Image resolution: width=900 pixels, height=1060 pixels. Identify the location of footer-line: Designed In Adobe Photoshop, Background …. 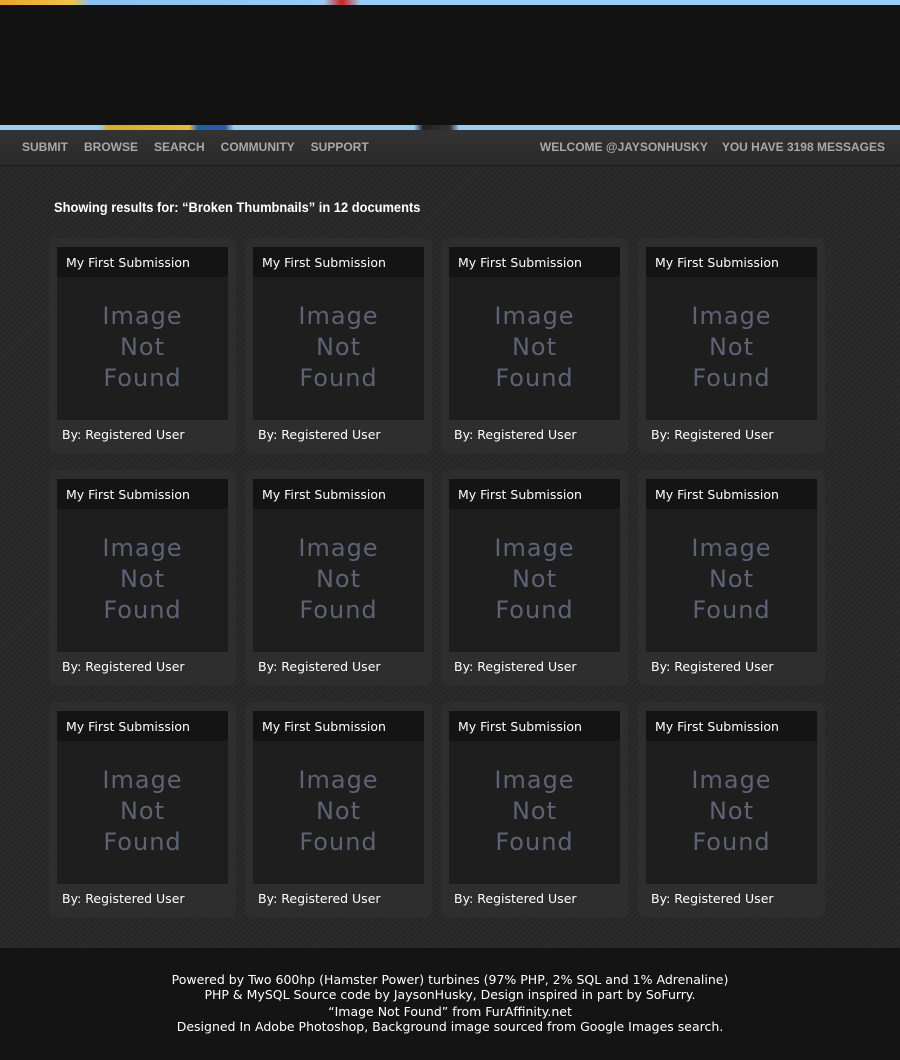
(450, 1026).